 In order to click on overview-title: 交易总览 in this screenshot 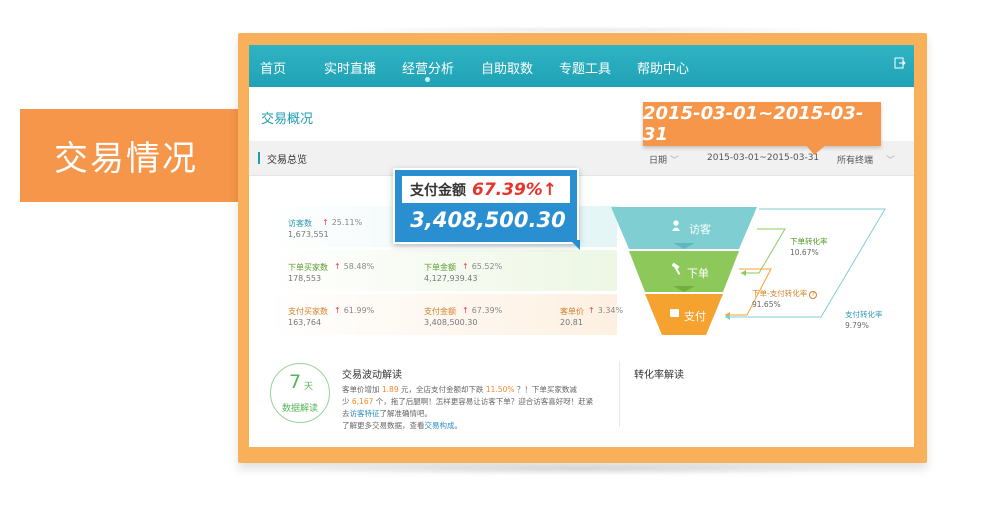, I will do `click(287, 160)`.